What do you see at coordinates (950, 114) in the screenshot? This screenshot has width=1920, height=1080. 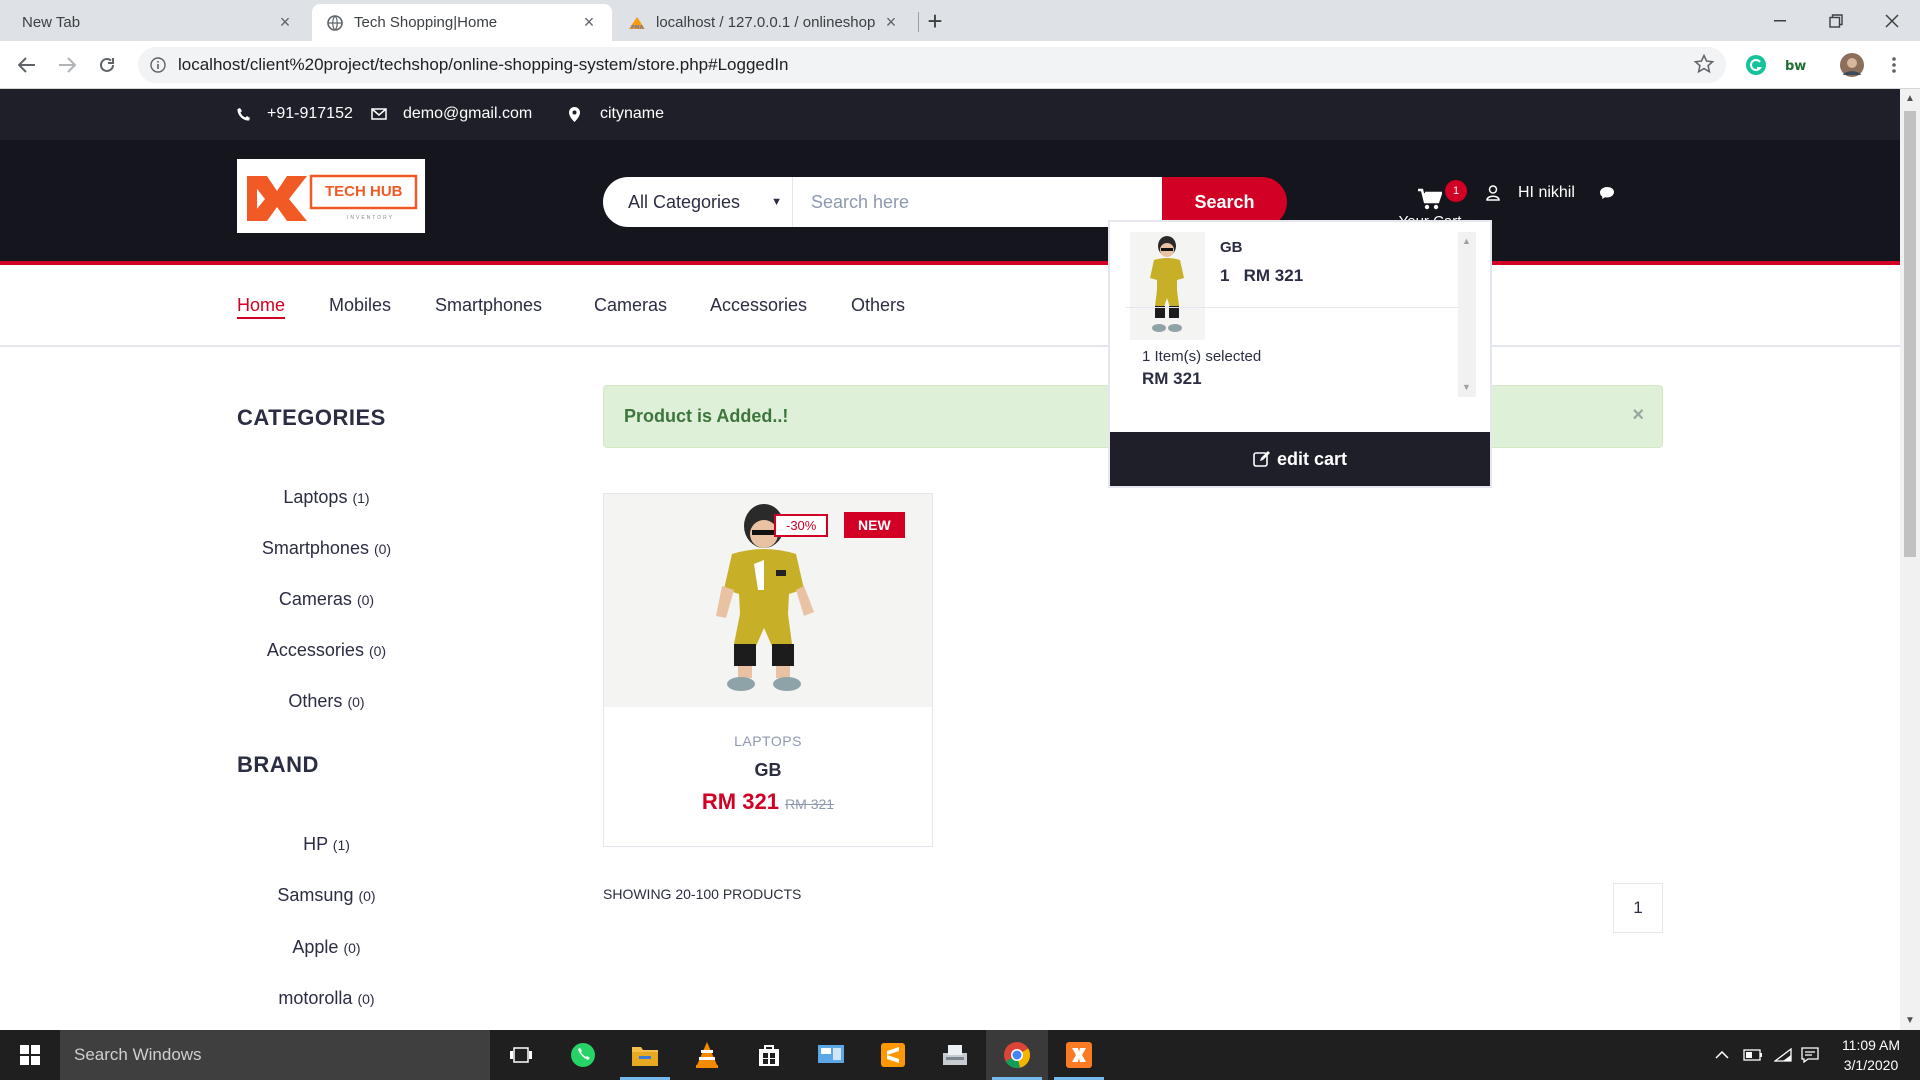 I see `top-header: +91-917152 demo@gmail.com cityname` at bounding box center [950, 114].